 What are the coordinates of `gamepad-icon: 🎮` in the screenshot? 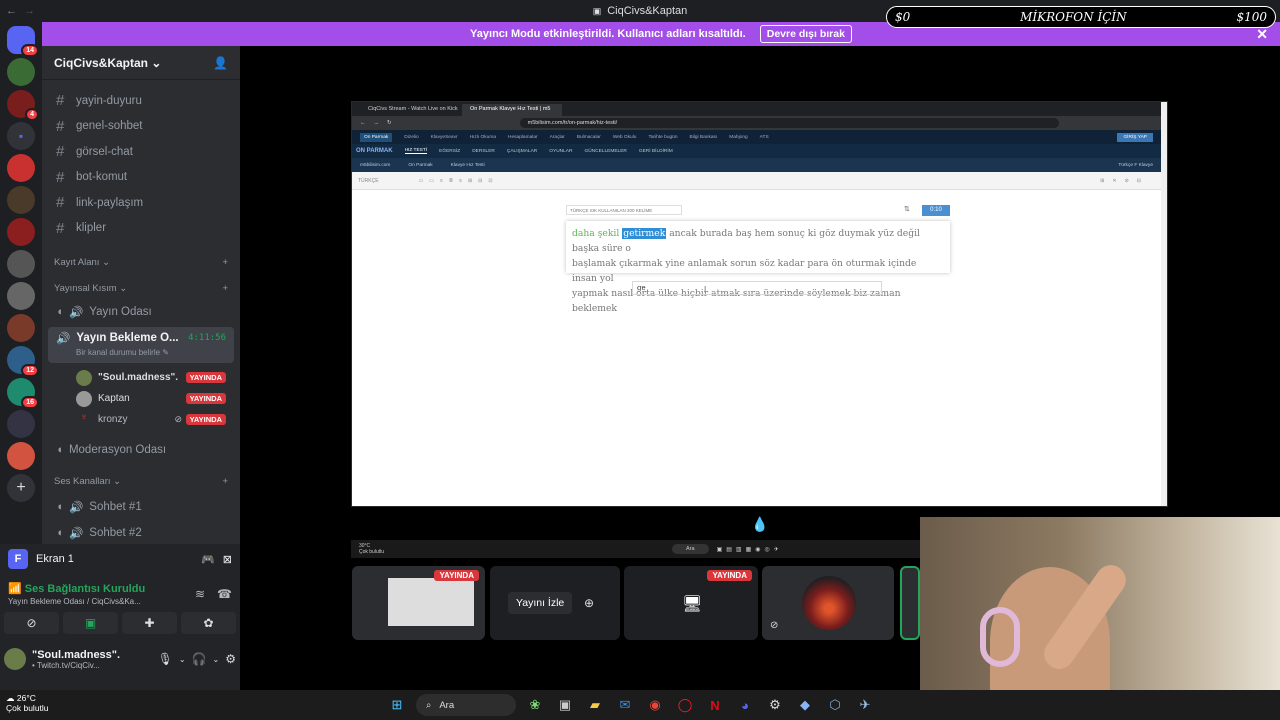 It's located at (208, 559).